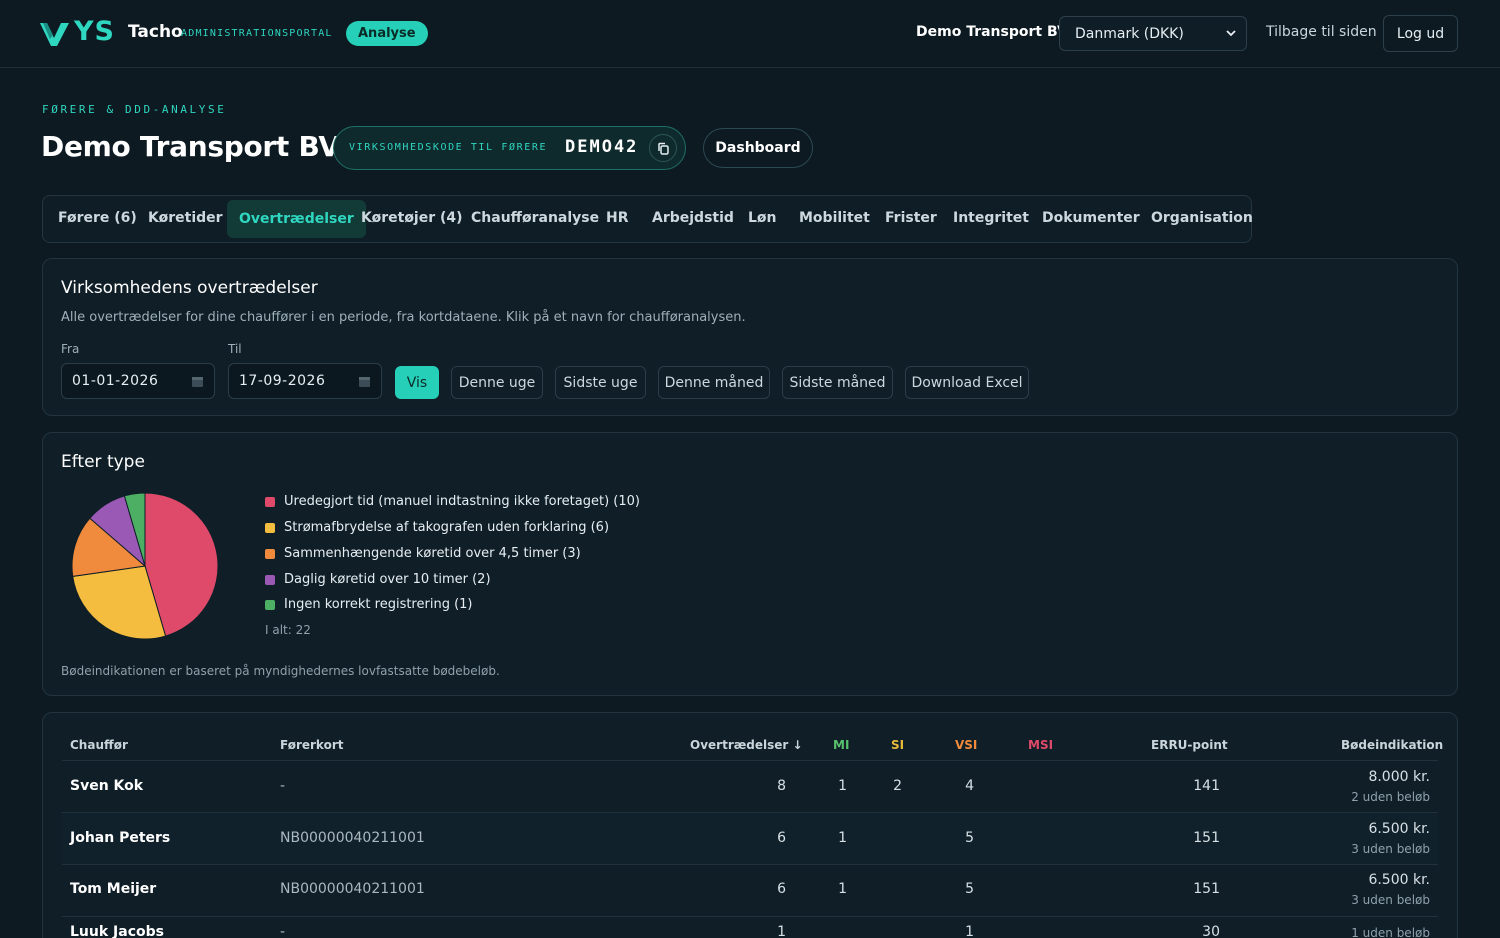 This screenshot has height=938, width=1500. What do you see at coordinates (841, 745) in the screenshot?
I see `col-mi: MI` at bounding box center [841, 745].